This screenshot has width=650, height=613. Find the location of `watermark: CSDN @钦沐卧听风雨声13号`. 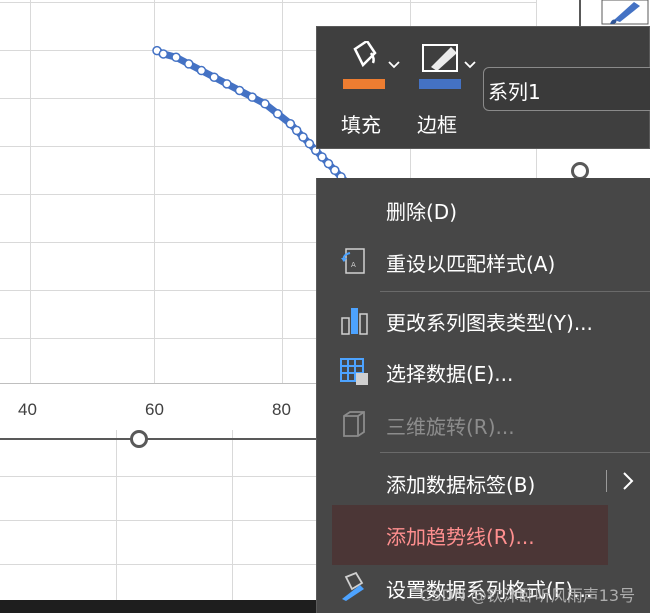

watermark: CSDN @钦沐卧听风雨声13号 is located at coordinates (528, 595).